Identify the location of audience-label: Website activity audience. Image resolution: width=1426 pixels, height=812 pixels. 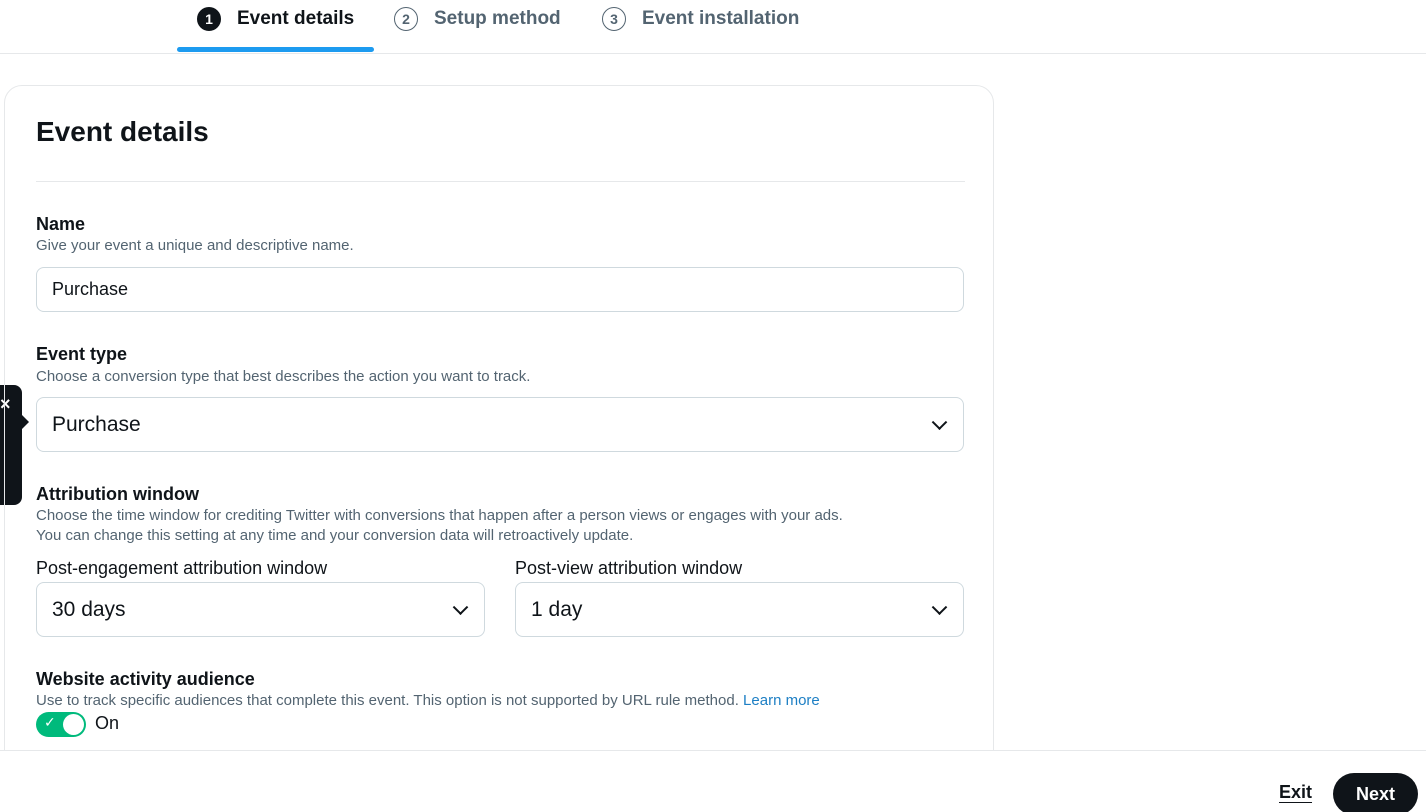
(145, 679).